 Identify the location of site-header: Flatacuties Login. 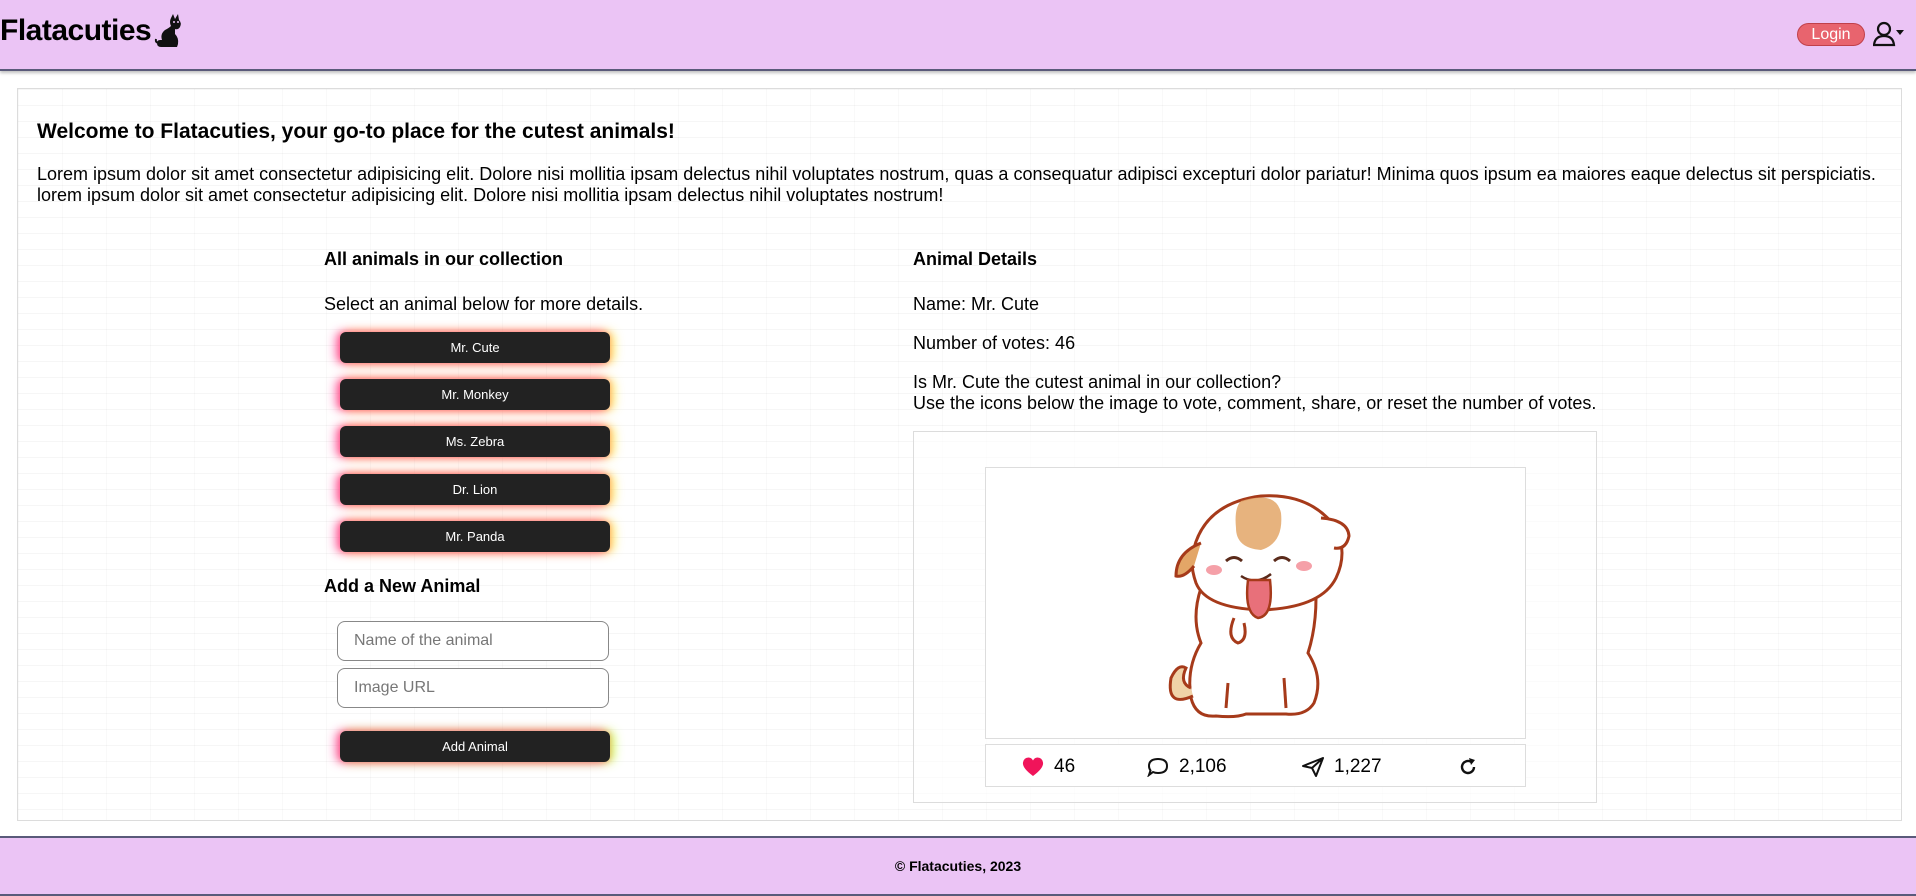
(958, 35).